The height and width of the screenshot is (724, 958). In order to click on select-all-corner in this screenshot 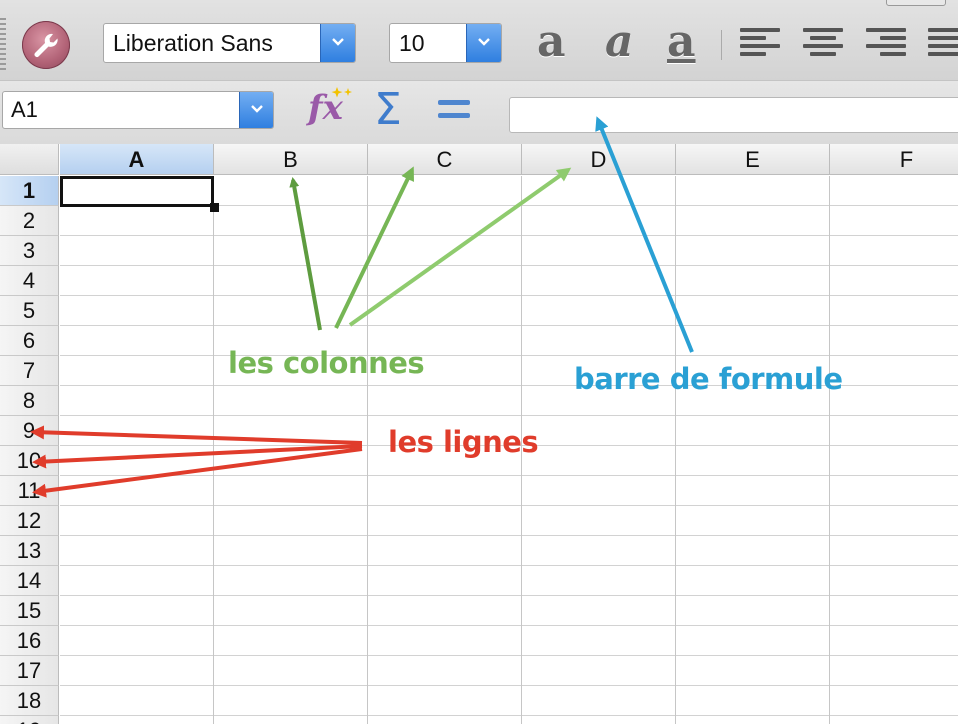, I will do `click(29, 159)`.